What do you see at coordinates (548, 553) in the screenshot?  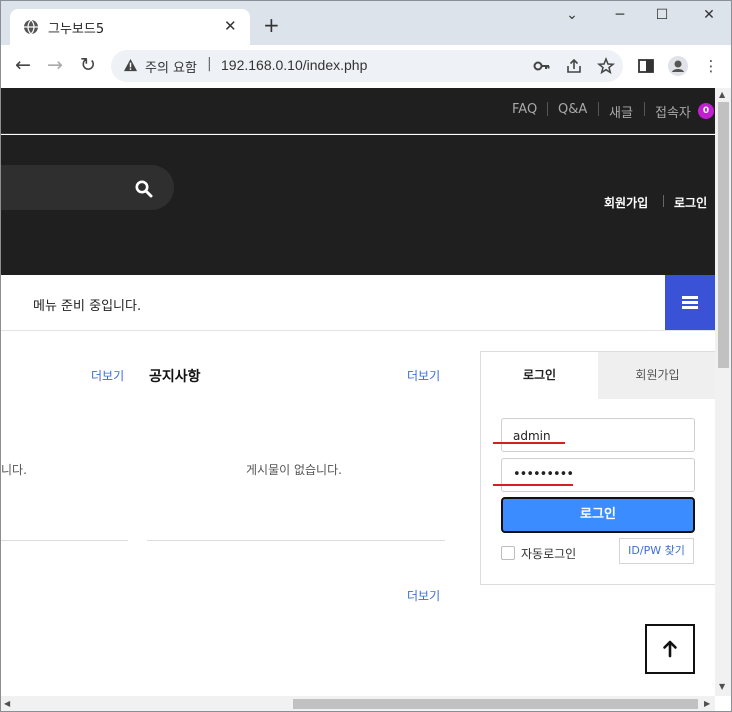 I see `auto-login-label: 자동로그인` at bounding box center [548, 553].